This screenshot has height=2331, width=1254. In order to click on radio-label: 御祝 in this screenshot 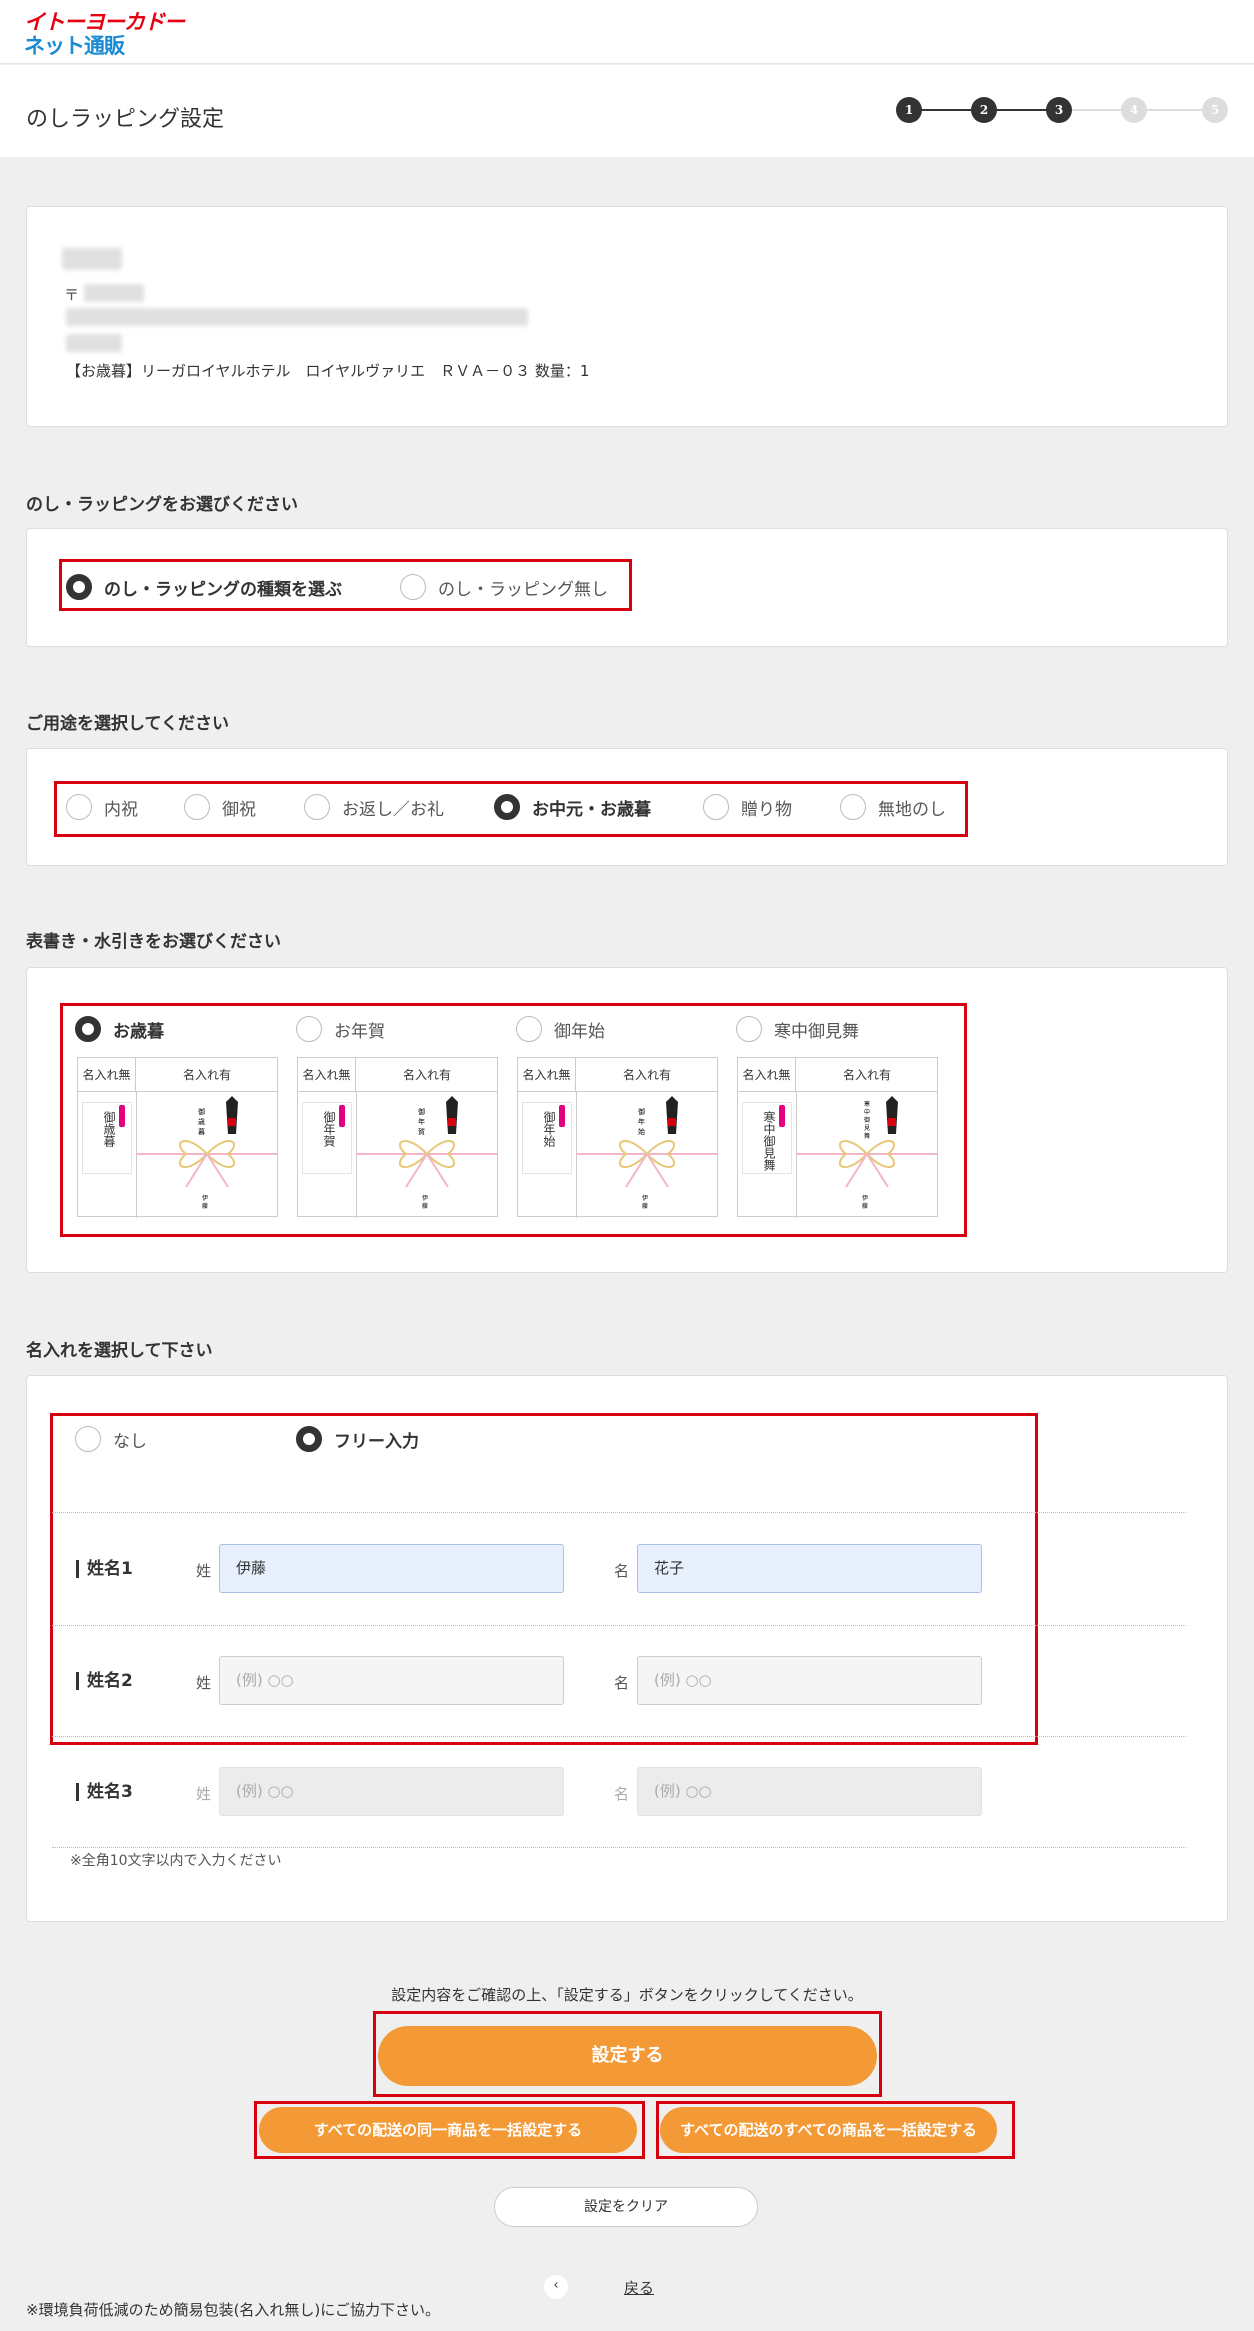, I will do `click(239, 809)`.